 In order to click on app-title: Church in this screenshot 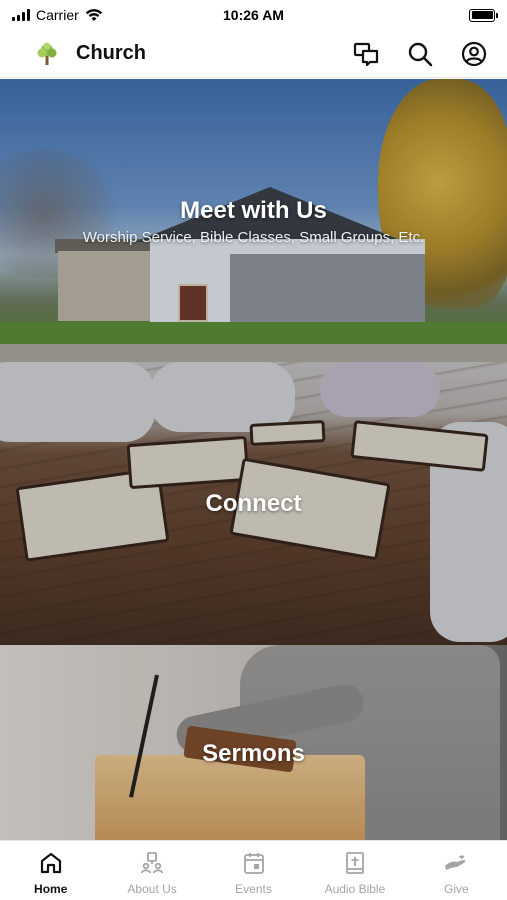, I will do `click(111, 53)`.